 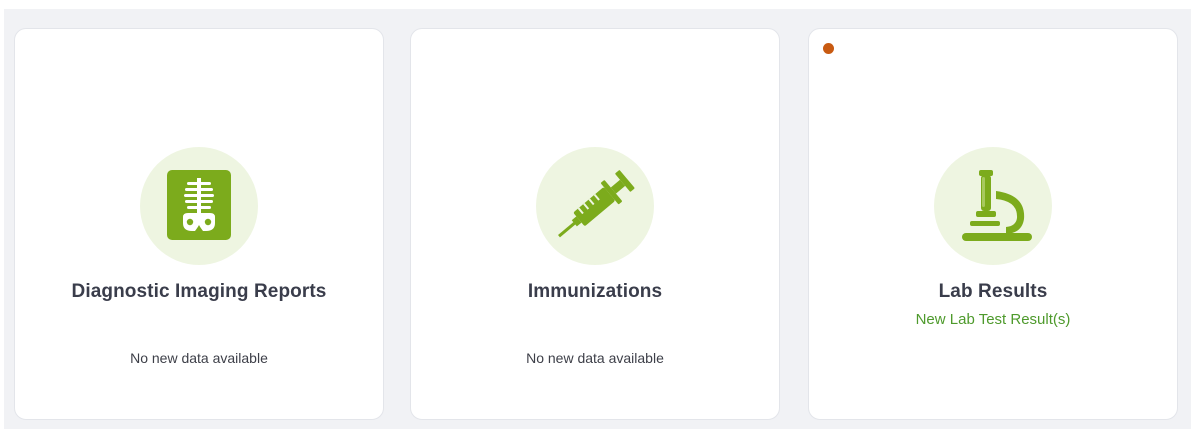 I want to click on card-title: Diagnostic Imaging Reports, so click(x=199, y=291).